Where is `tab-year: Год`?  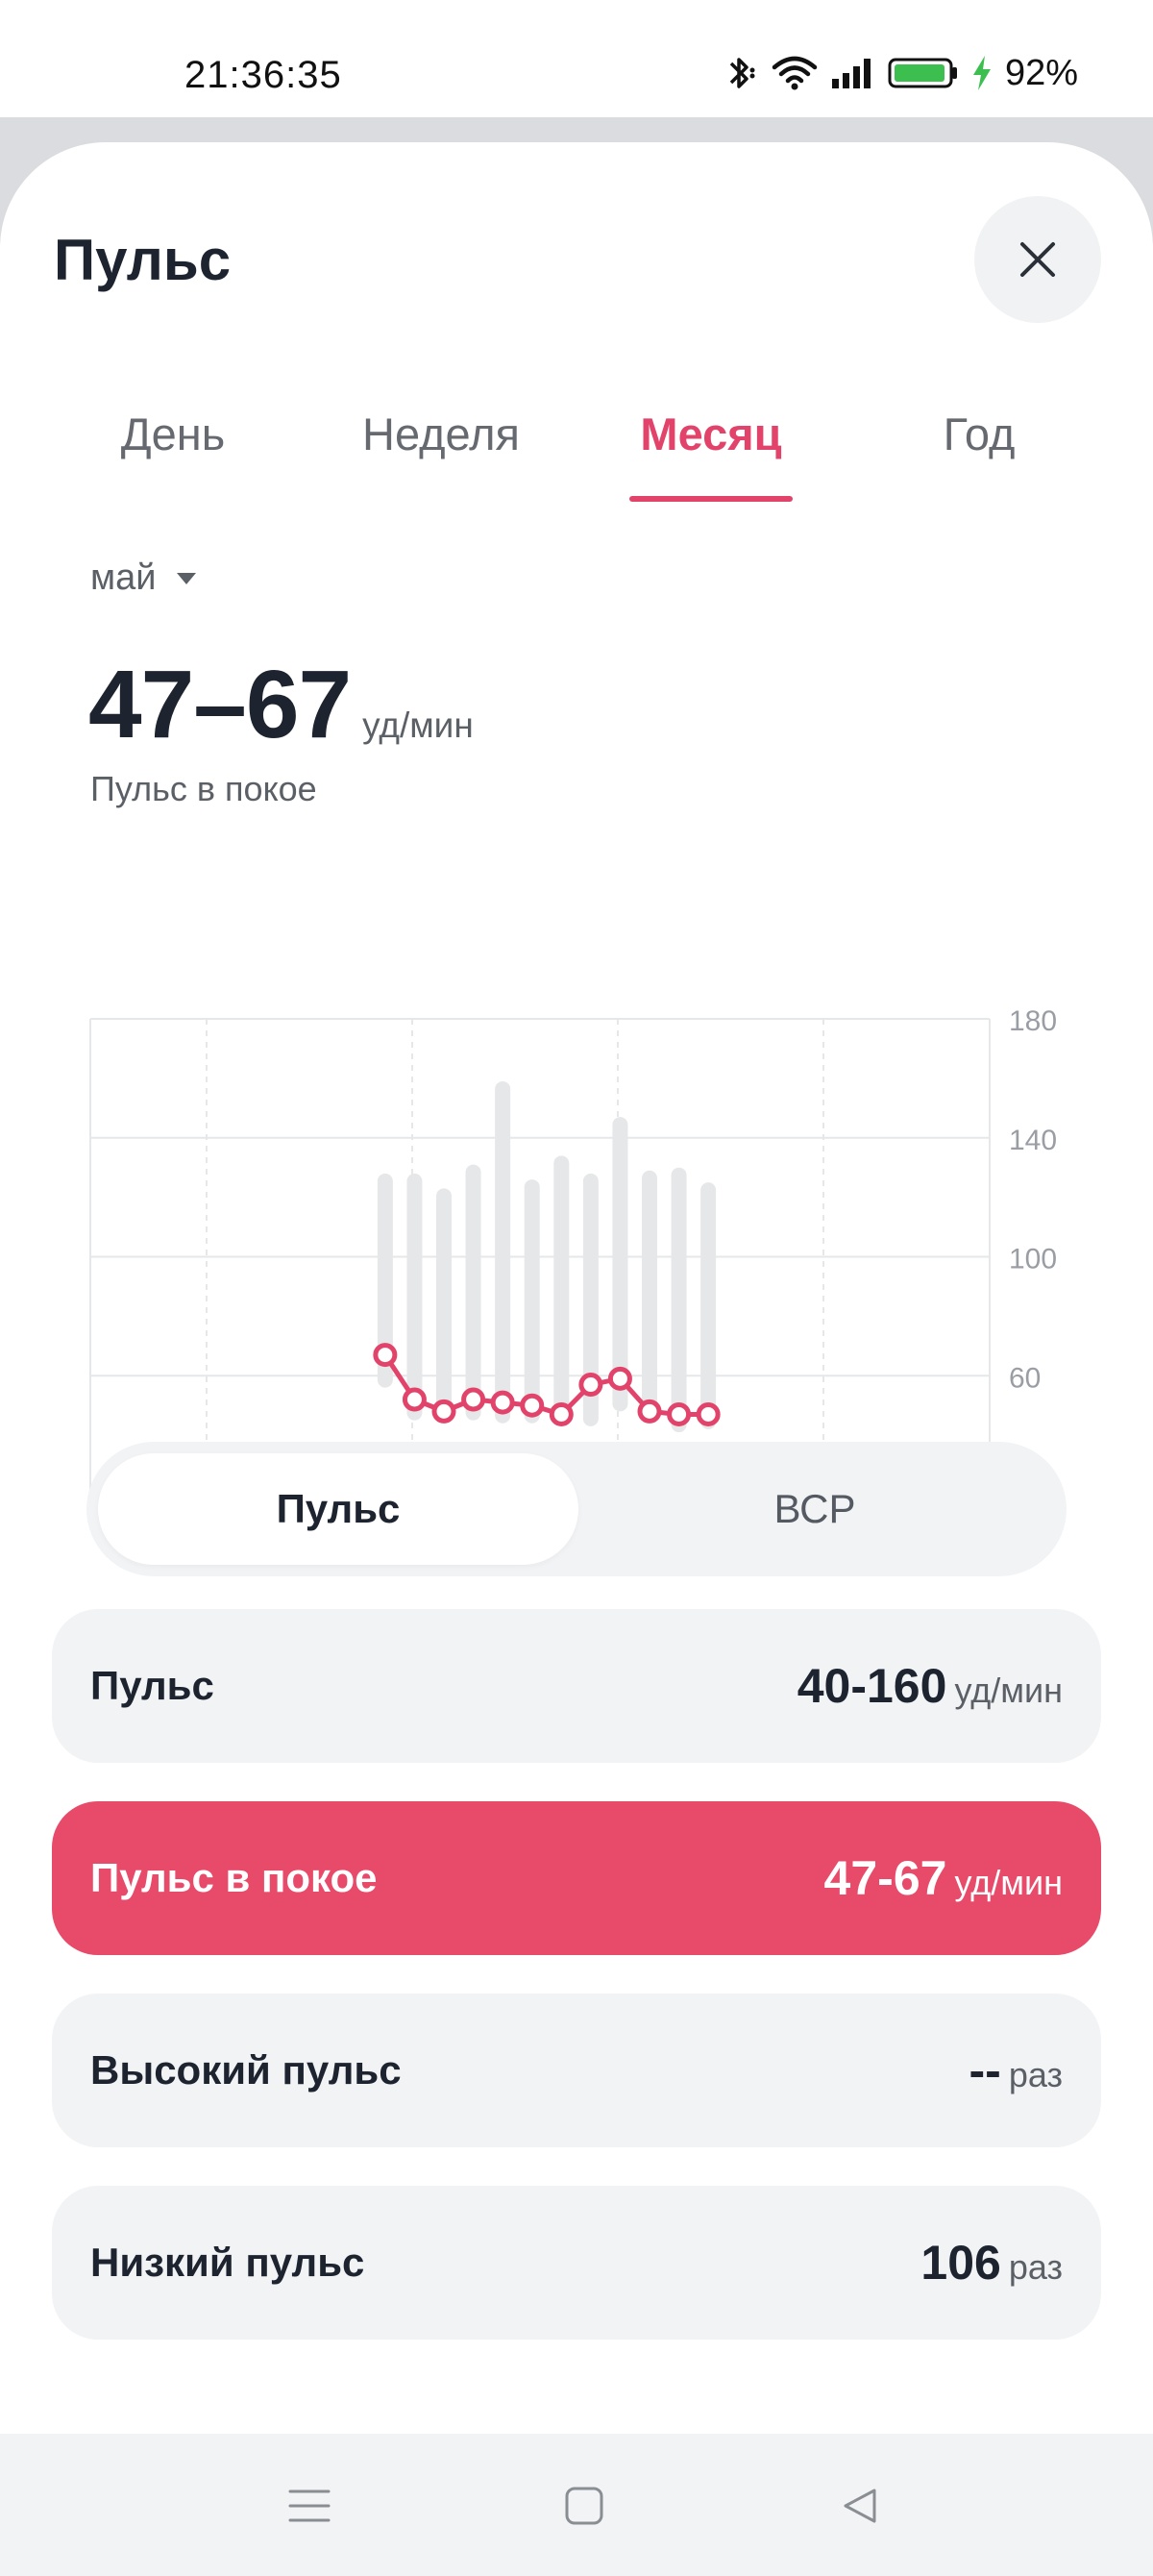 tab-year: Год is located at coordinates (980, 434).